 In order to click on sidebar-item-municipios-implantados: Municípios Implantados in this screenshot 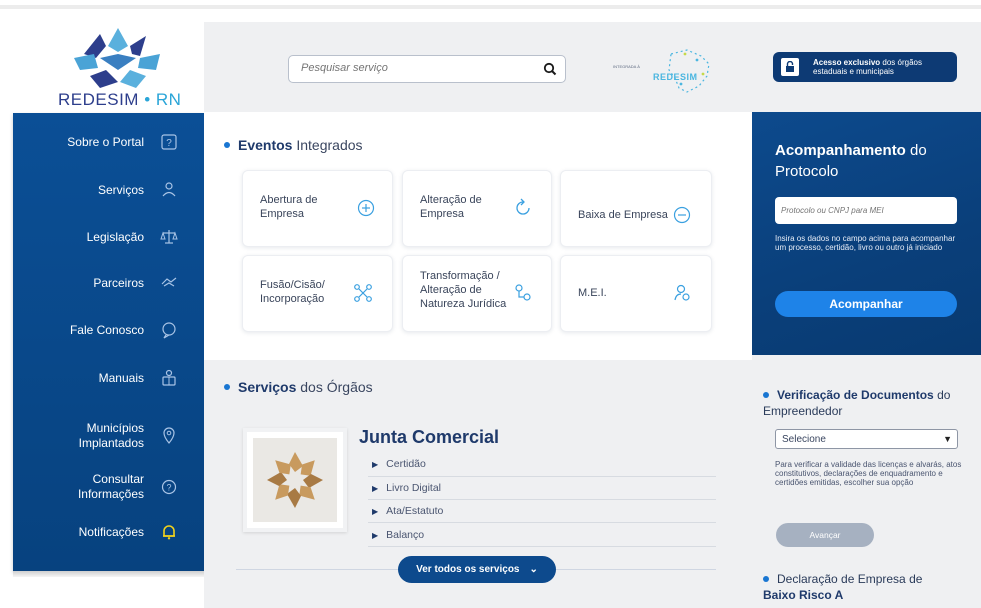, I will do `click(108, 436)`.